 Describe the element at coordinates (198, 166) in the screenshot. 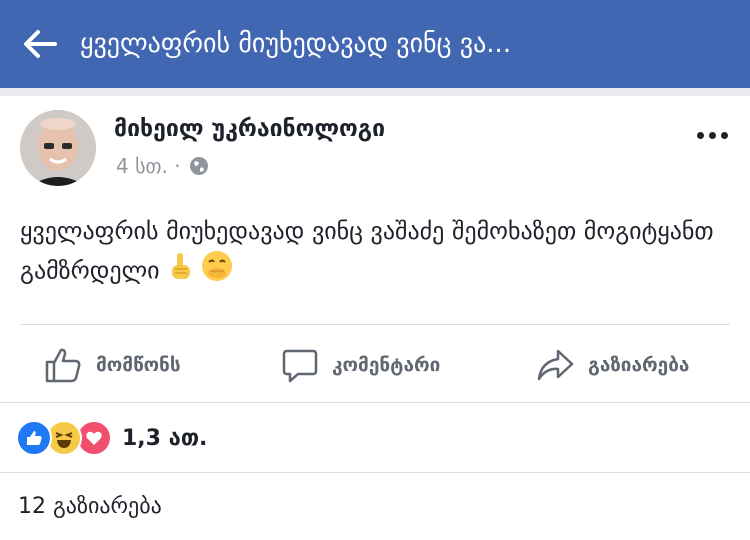

I see `globe-icon` at that location.